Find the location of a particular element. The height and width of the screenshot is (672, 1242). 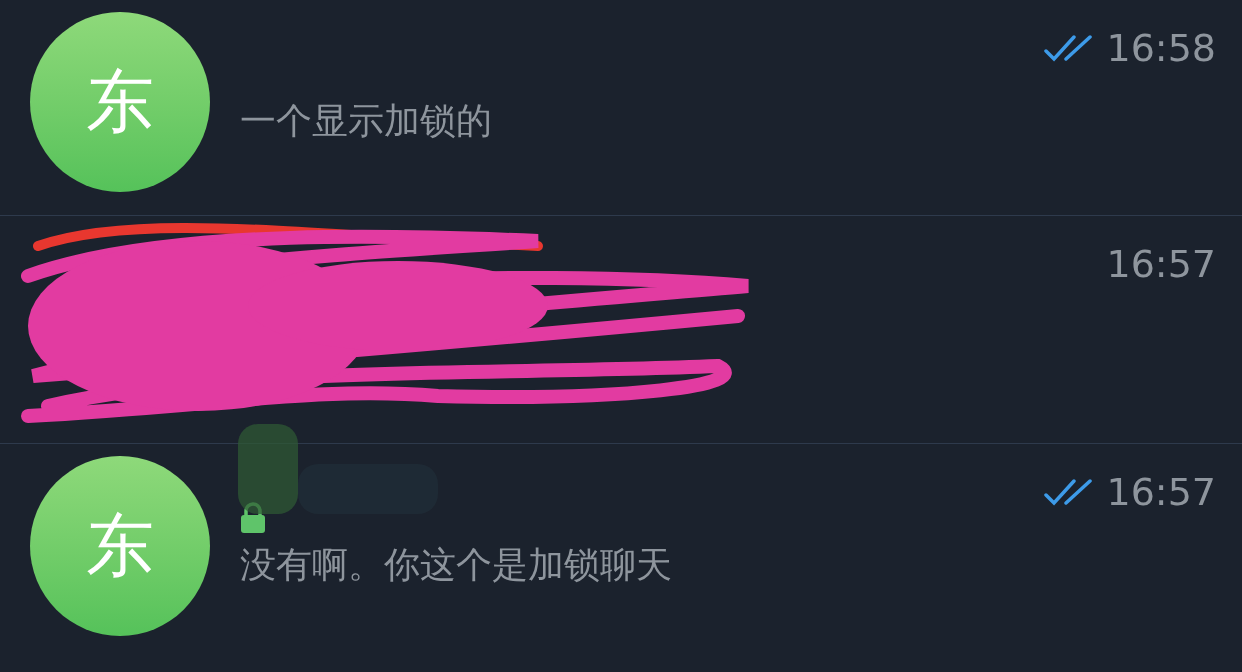

message-preview: 没有啊。你这个是加锁聊天 is located at coordinates (456, 565).